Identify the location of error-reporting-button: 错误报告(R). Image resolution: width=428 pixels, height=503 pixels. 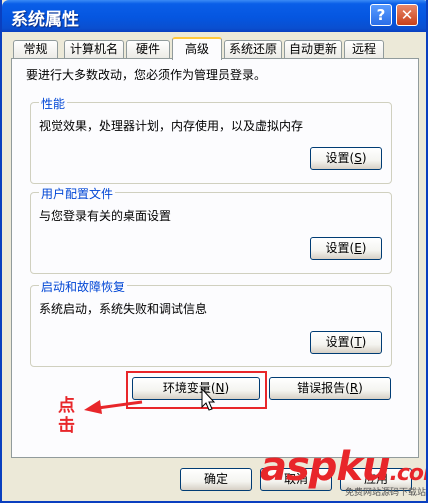
(330, 388).